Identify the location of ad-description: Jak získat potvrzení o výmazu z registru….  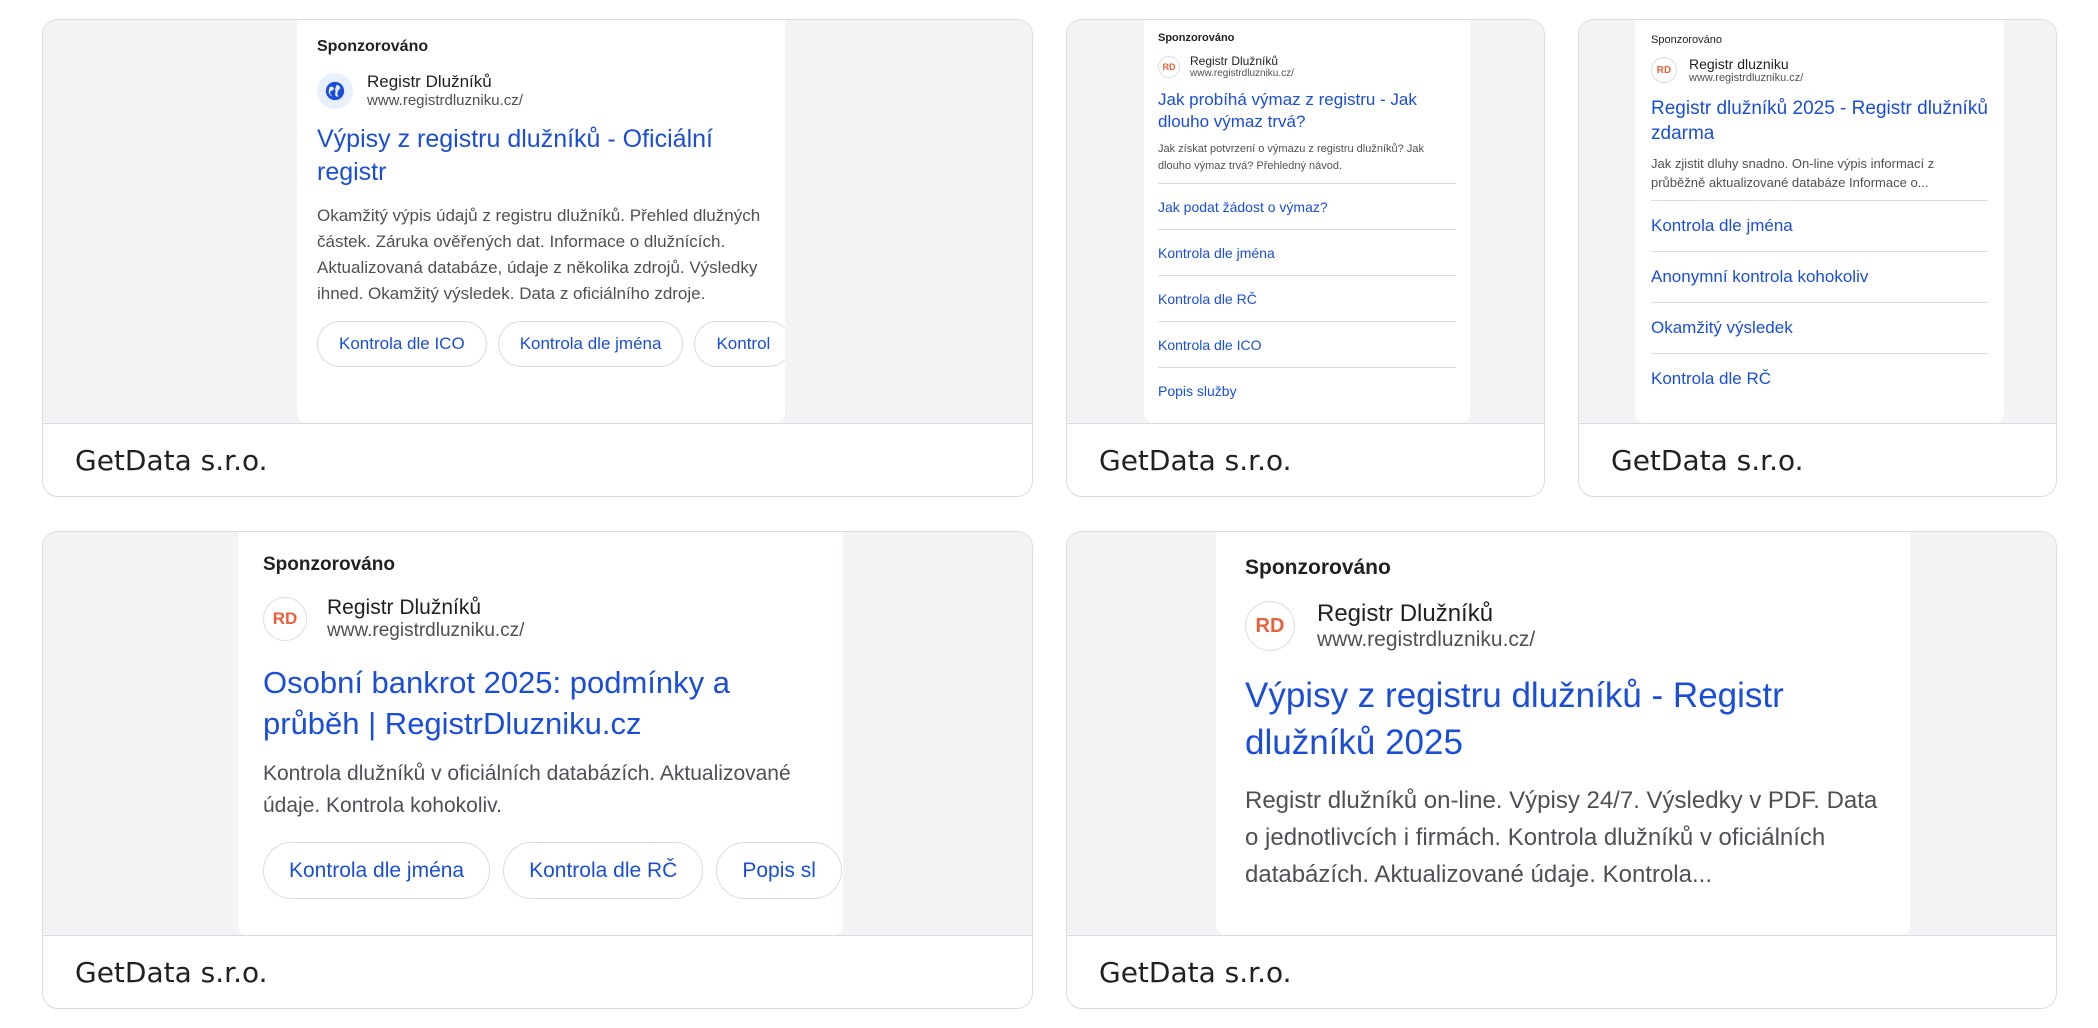
(1291, 157).